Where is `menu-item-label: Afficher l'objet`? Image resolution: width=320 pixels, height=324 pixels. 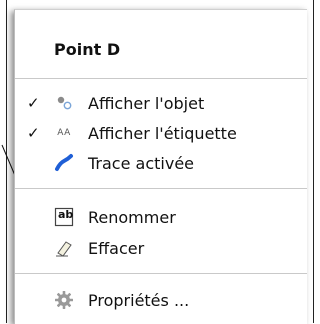
menu-item-label: Afficher l'objet is located at coordinates (146, 103).